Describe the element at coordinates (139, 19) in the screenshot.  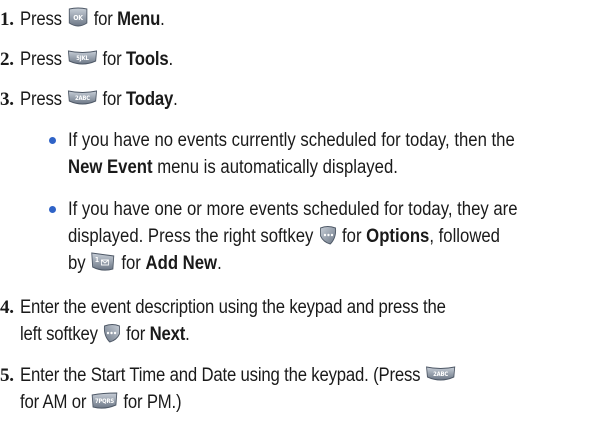
I see `step-target: Menu` at that location.